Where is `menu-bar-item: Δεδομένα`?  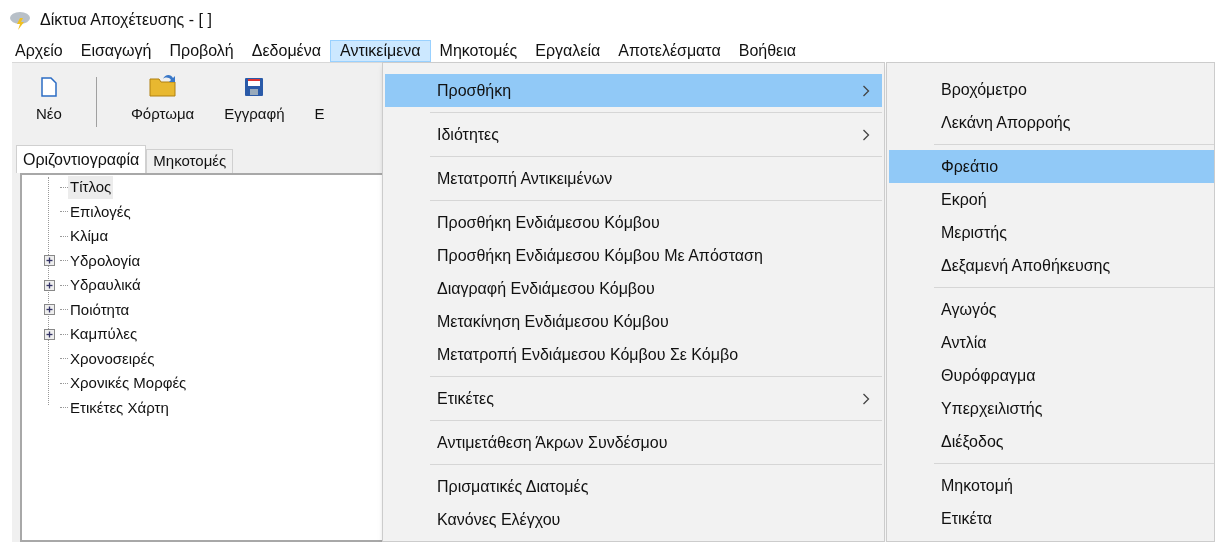 menu-bar-item: Δεδομένα is located at coordinates (286, 51).